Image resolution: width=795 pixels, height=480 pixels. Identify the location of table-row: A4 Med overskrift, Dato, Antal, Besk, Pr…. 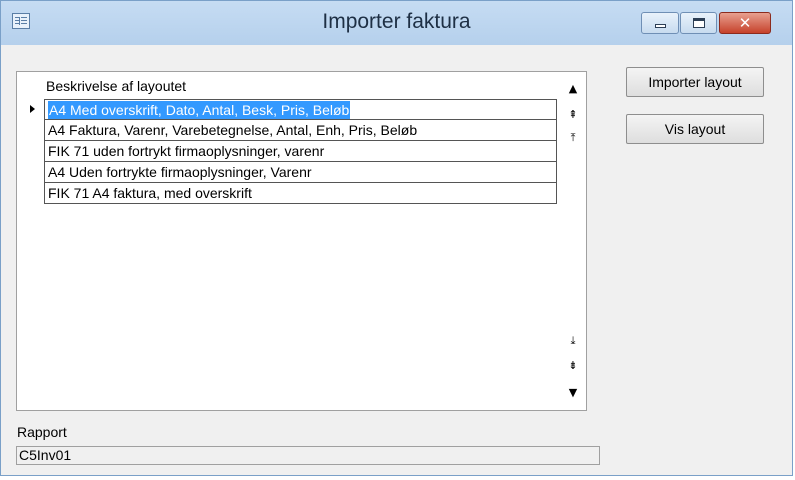
(300, 109).